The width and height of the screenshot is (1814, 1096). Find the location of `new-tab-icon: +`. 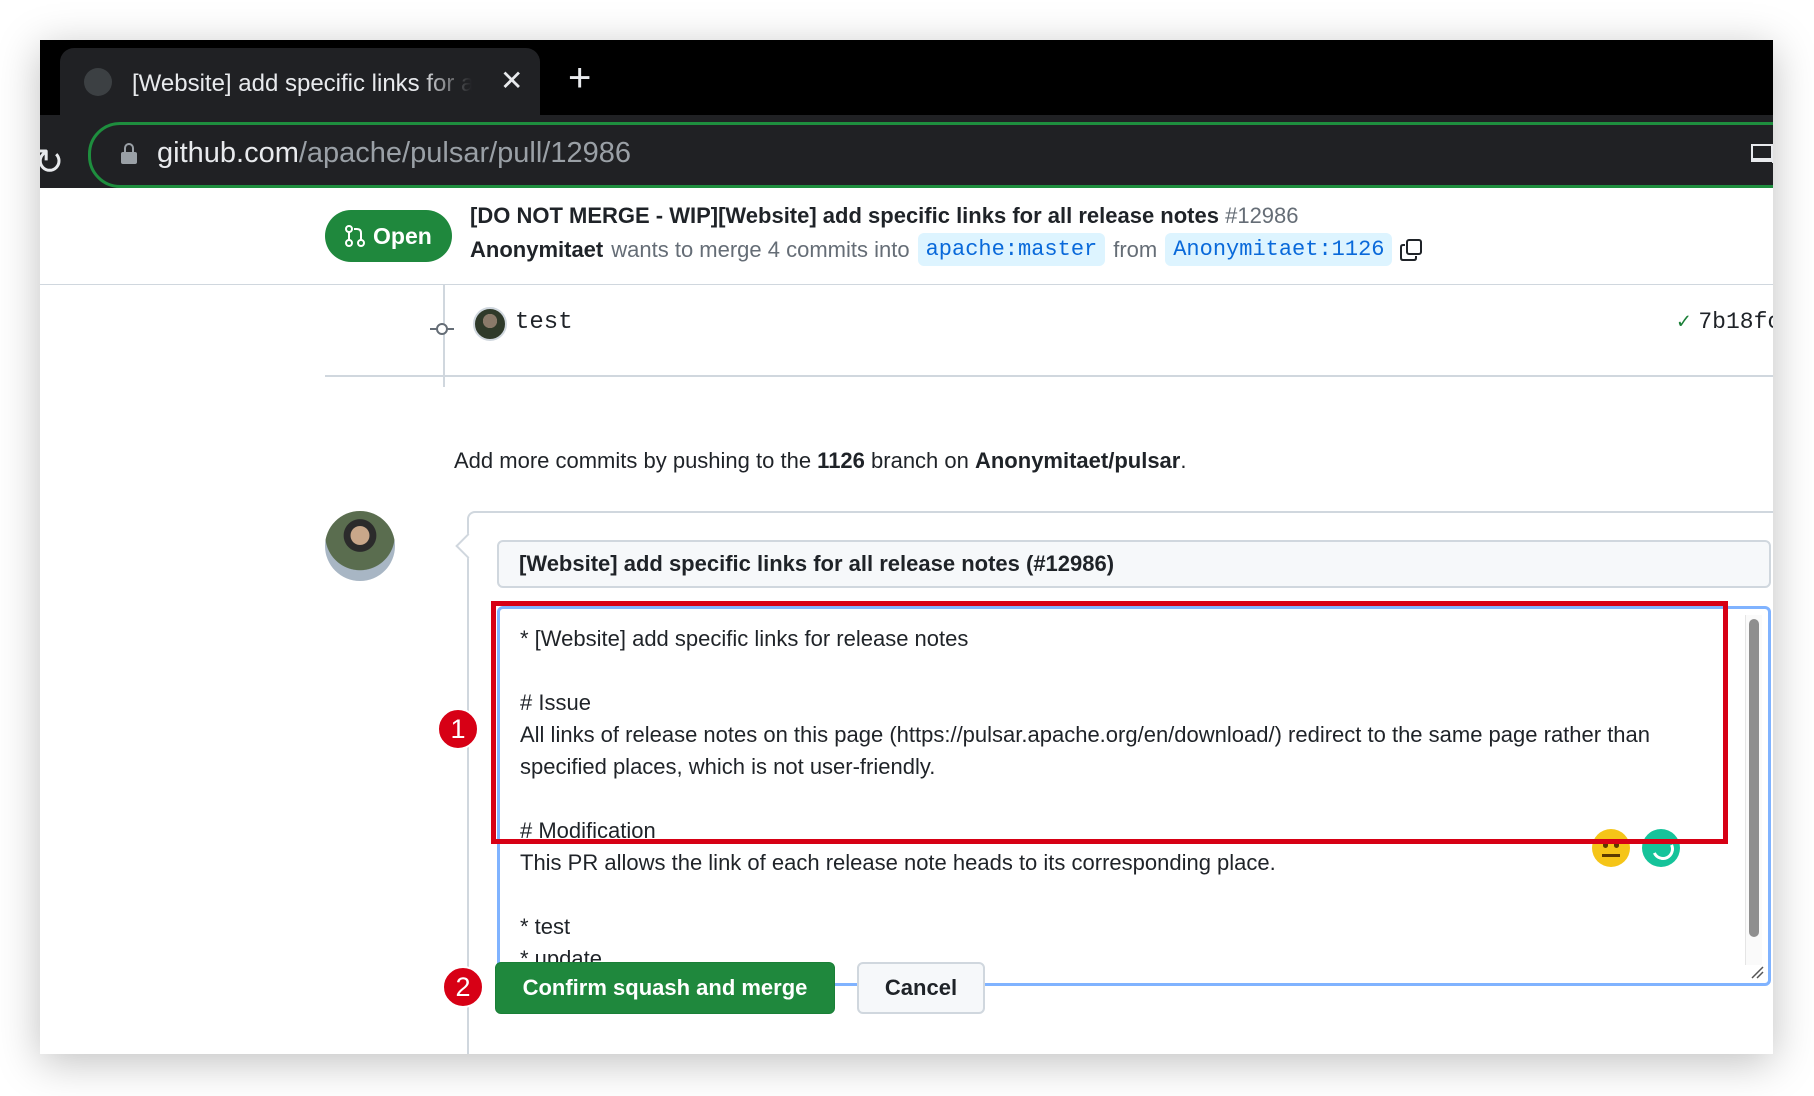

new-tab-icon: + is located at coordinates (579, 78).